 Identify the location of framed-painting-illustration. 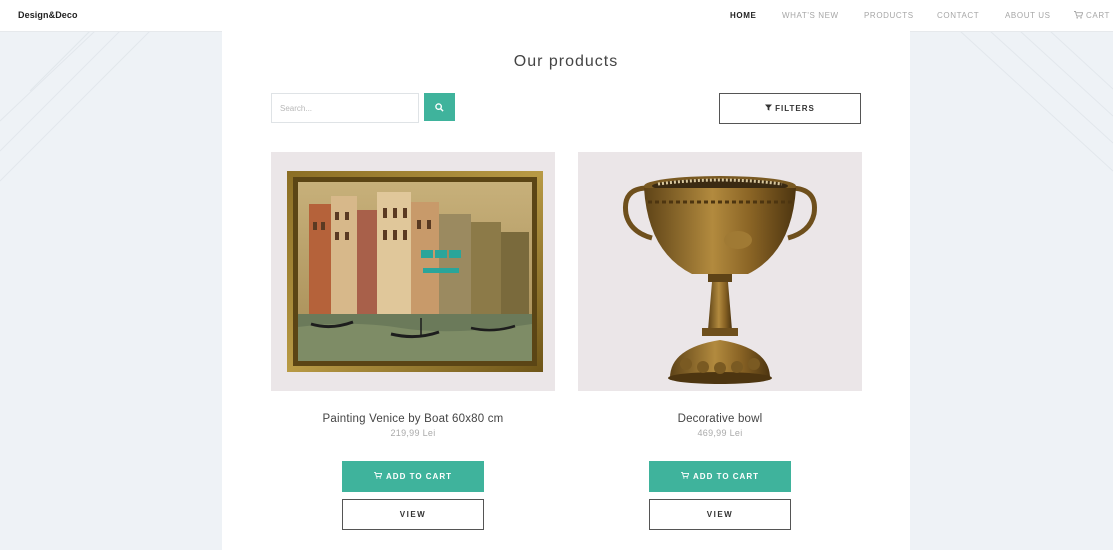
(415, 271).